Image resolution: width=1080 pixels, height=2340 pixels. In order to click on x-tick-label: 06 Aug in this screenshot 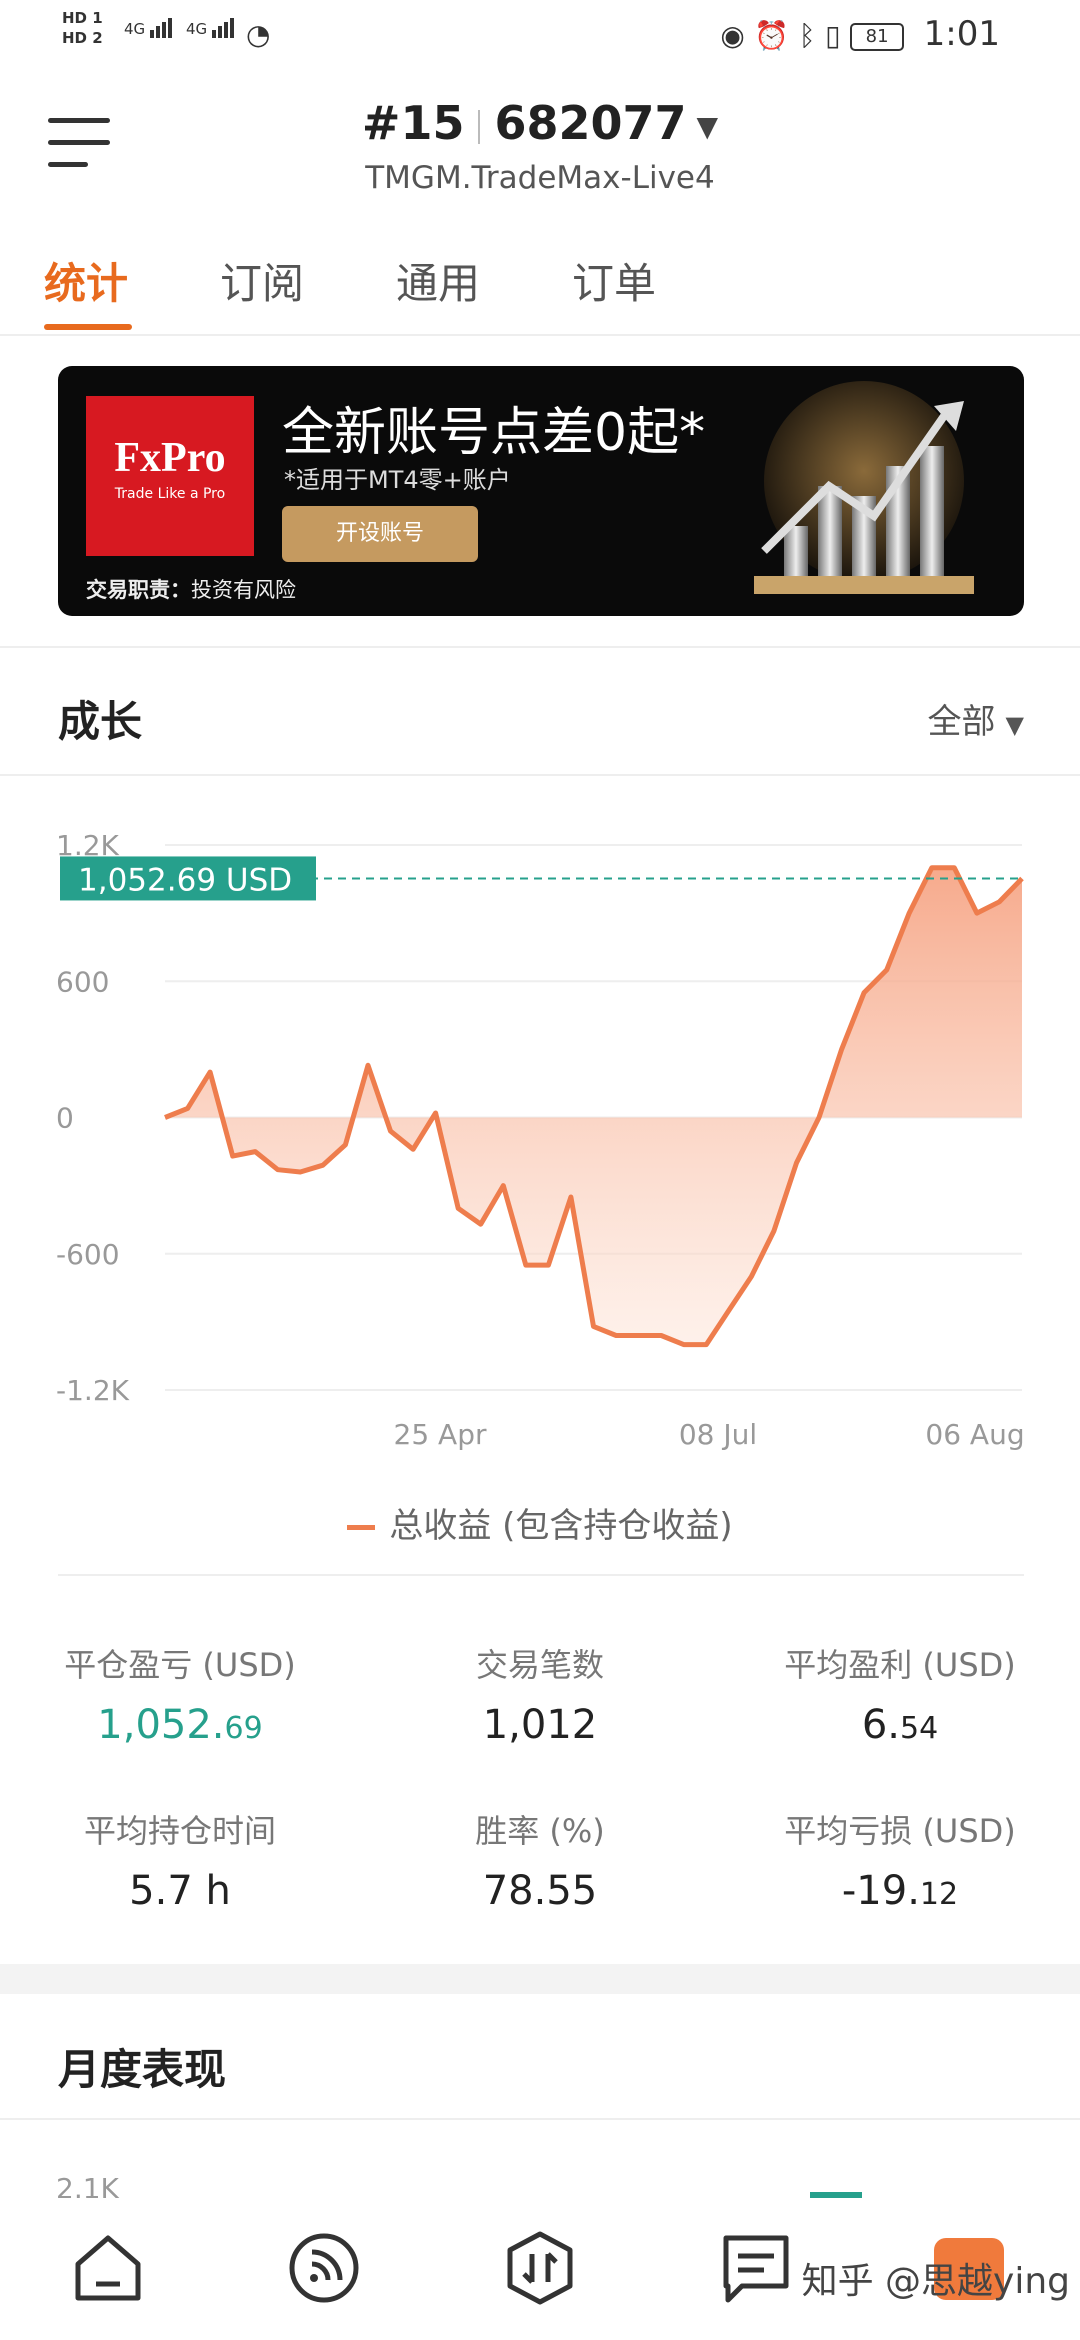, I will do `click(974, 1434)`.